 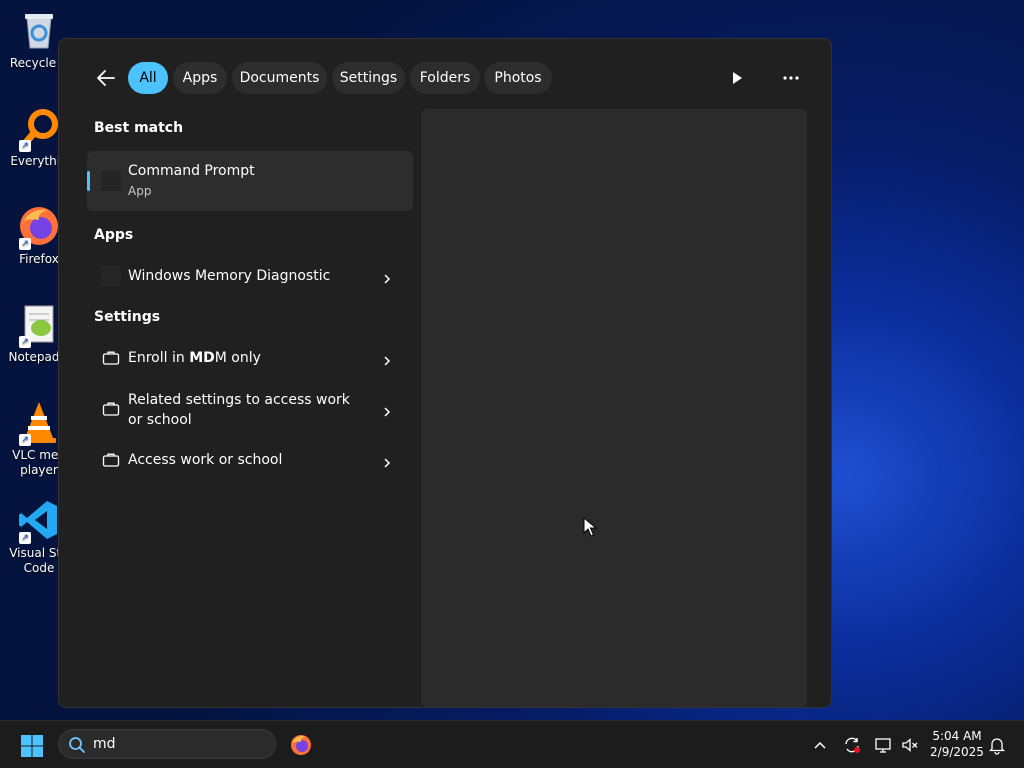 What do you see at coordinates (250, 181) in the screenshot?
I see `best-match-result: Command Prompt App` at bounding box center [250, 181].